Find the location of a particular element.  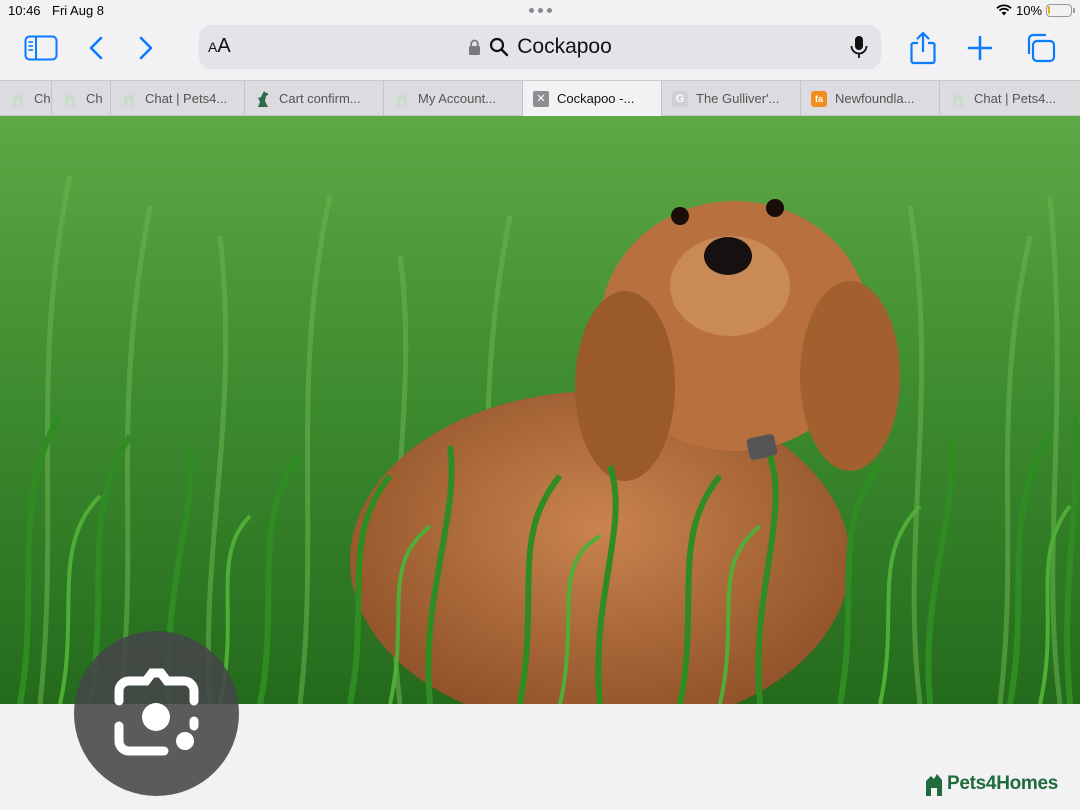

status-bar: 10:46 Fri Aug 8 10% is located at coordinates (540, 11).